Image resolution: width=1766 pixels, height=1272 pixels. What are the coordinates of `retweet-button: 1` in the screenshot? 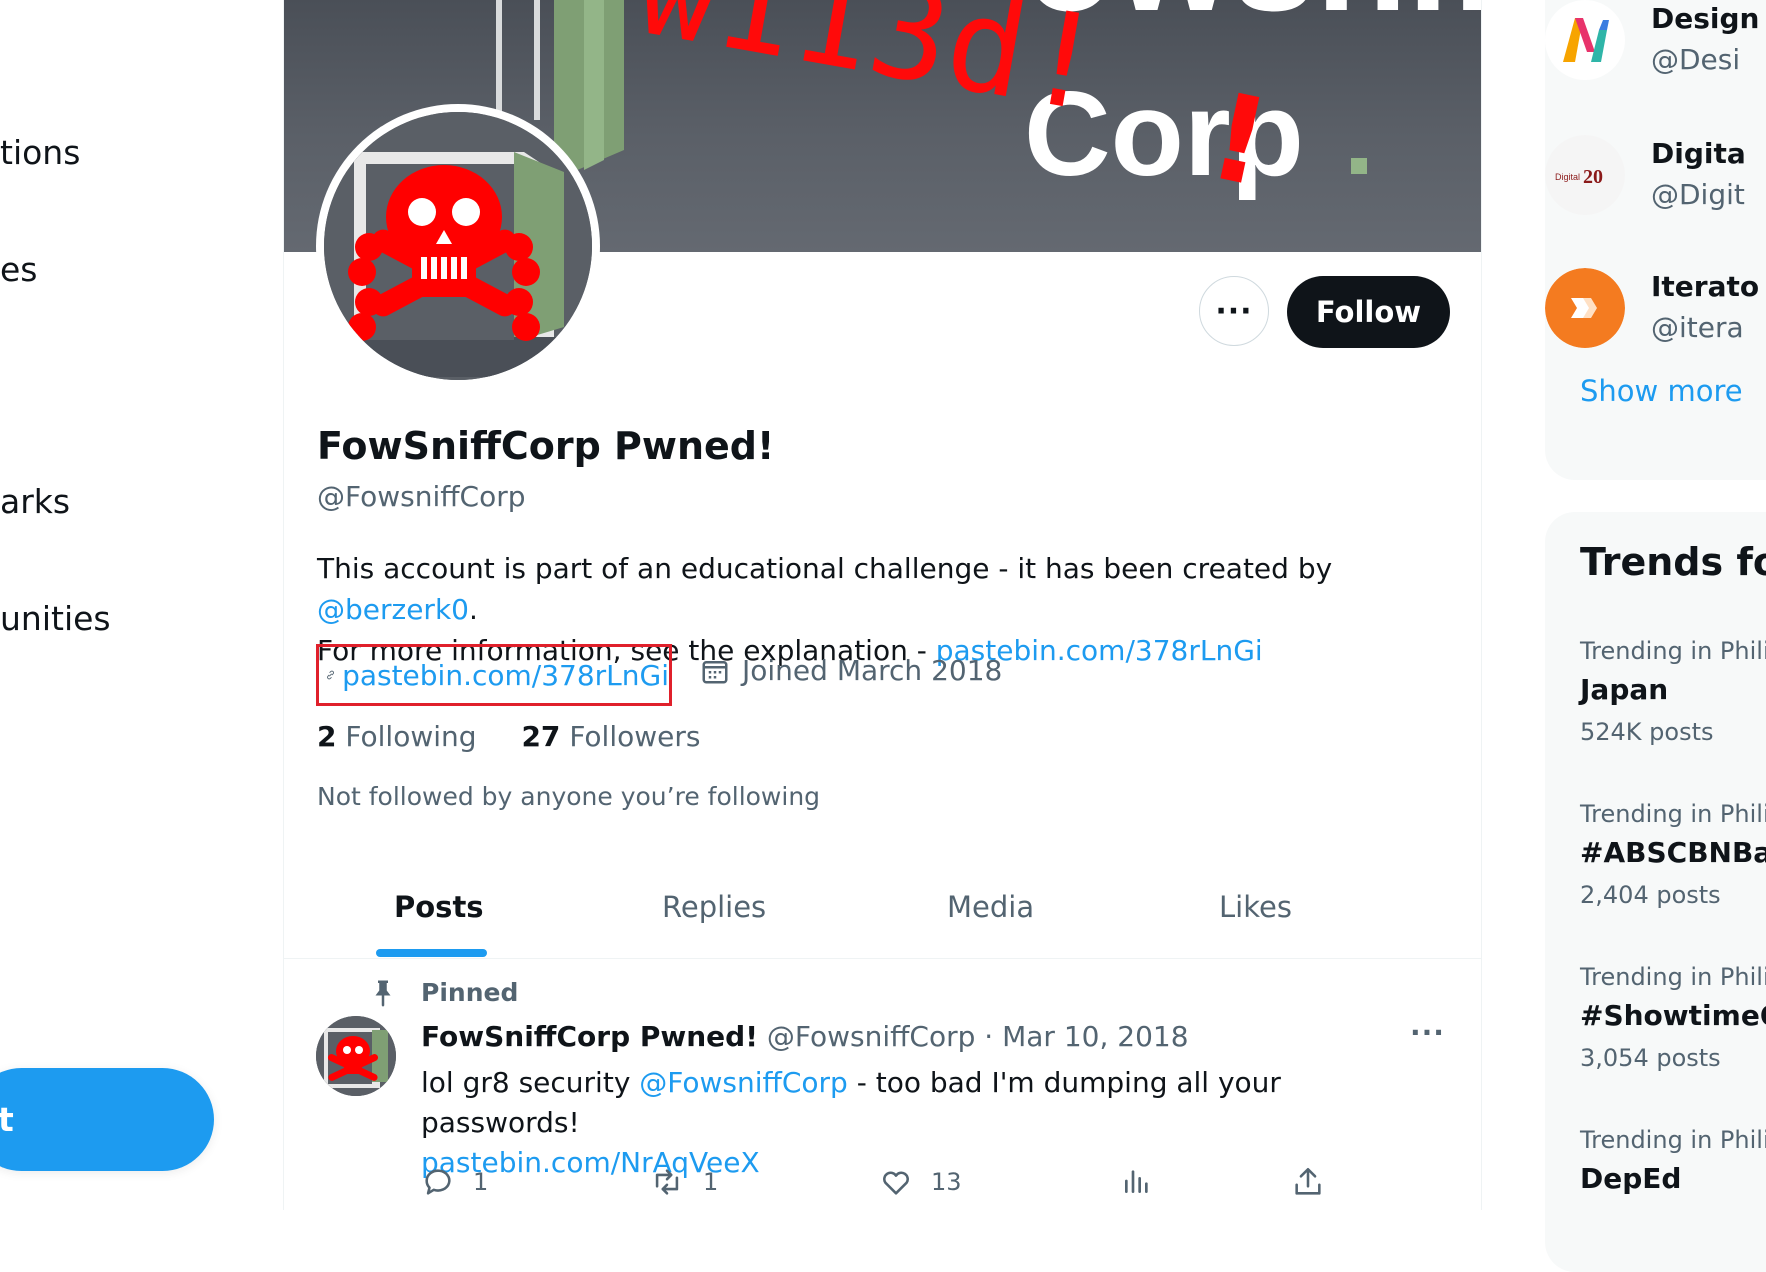 It's located at (683, 1182).